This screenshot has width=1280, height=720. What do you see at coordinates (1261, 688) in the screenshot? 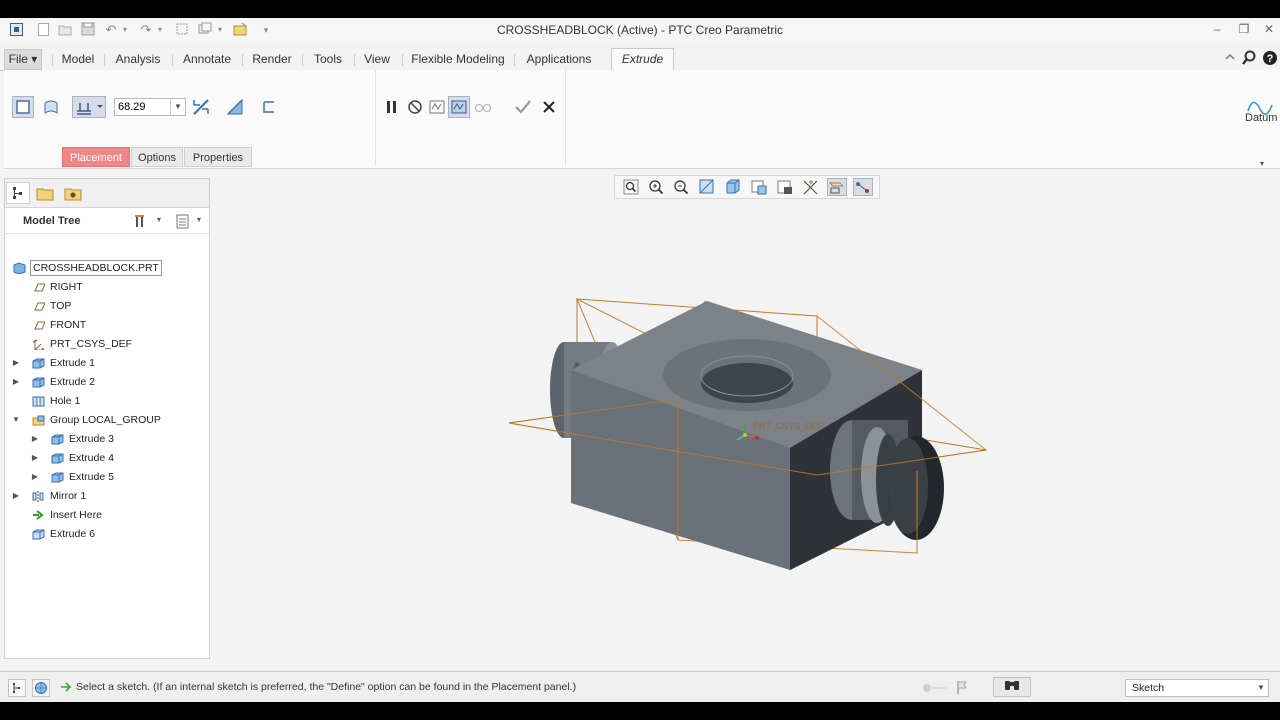
I see `selection-filter-dropdown-icon: ▼` at bounding box center [1261, 688].